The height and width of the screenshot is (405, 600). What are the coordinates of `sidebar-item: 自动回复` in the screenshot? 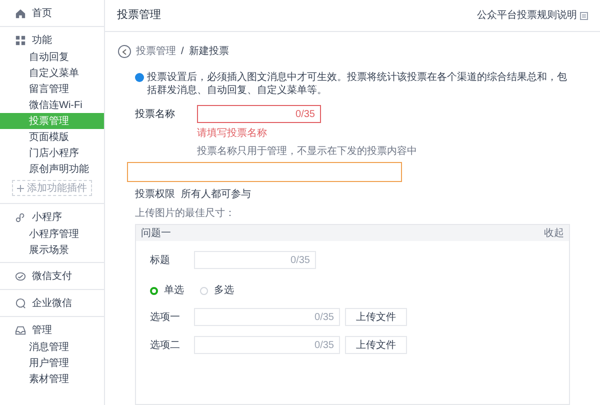 It's located at (52, 57).